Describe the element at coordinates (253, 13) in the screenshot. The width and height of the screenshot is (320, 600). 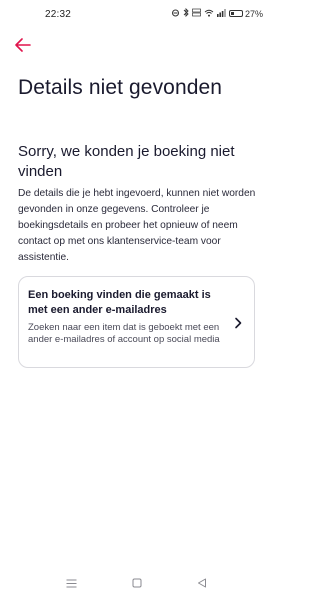
I see `battery-percentage: 27%` at that location.